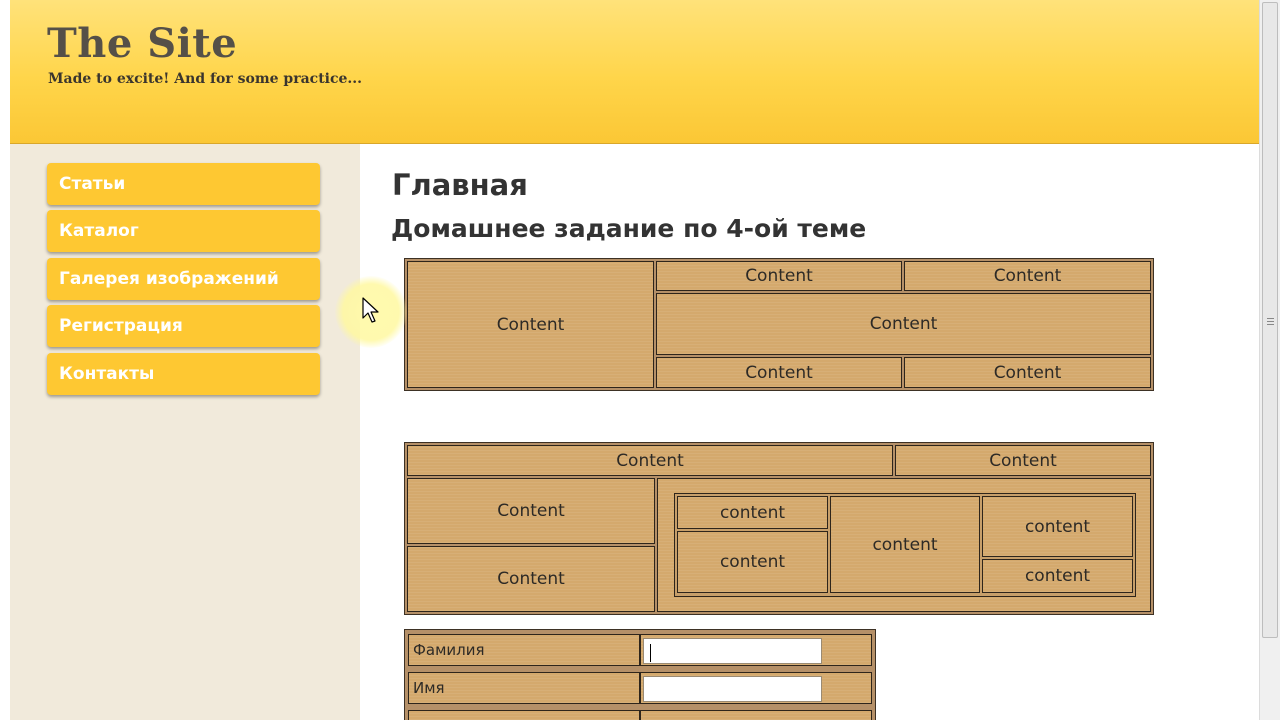 The image size is (1280, 720). What do you see at coordinates (183, 279) in the screenshot?
I see `nav-item-gallery: Галерея изображений` at bounding box center [183, 279].